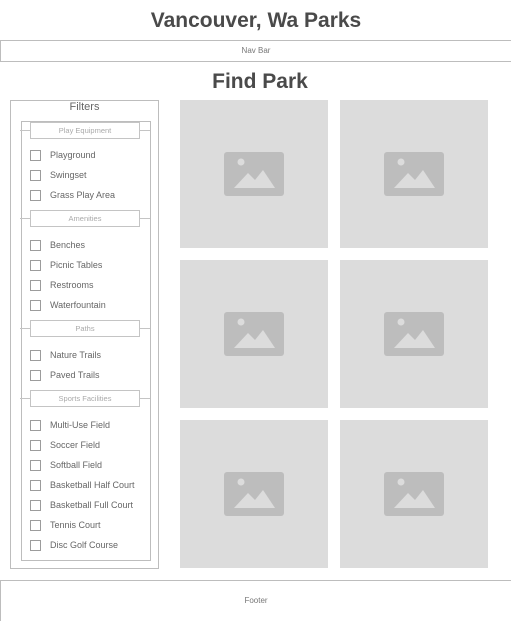 The image size is (512, 621). I want to click on option-label: Grass Play Area, so click(83, 195).